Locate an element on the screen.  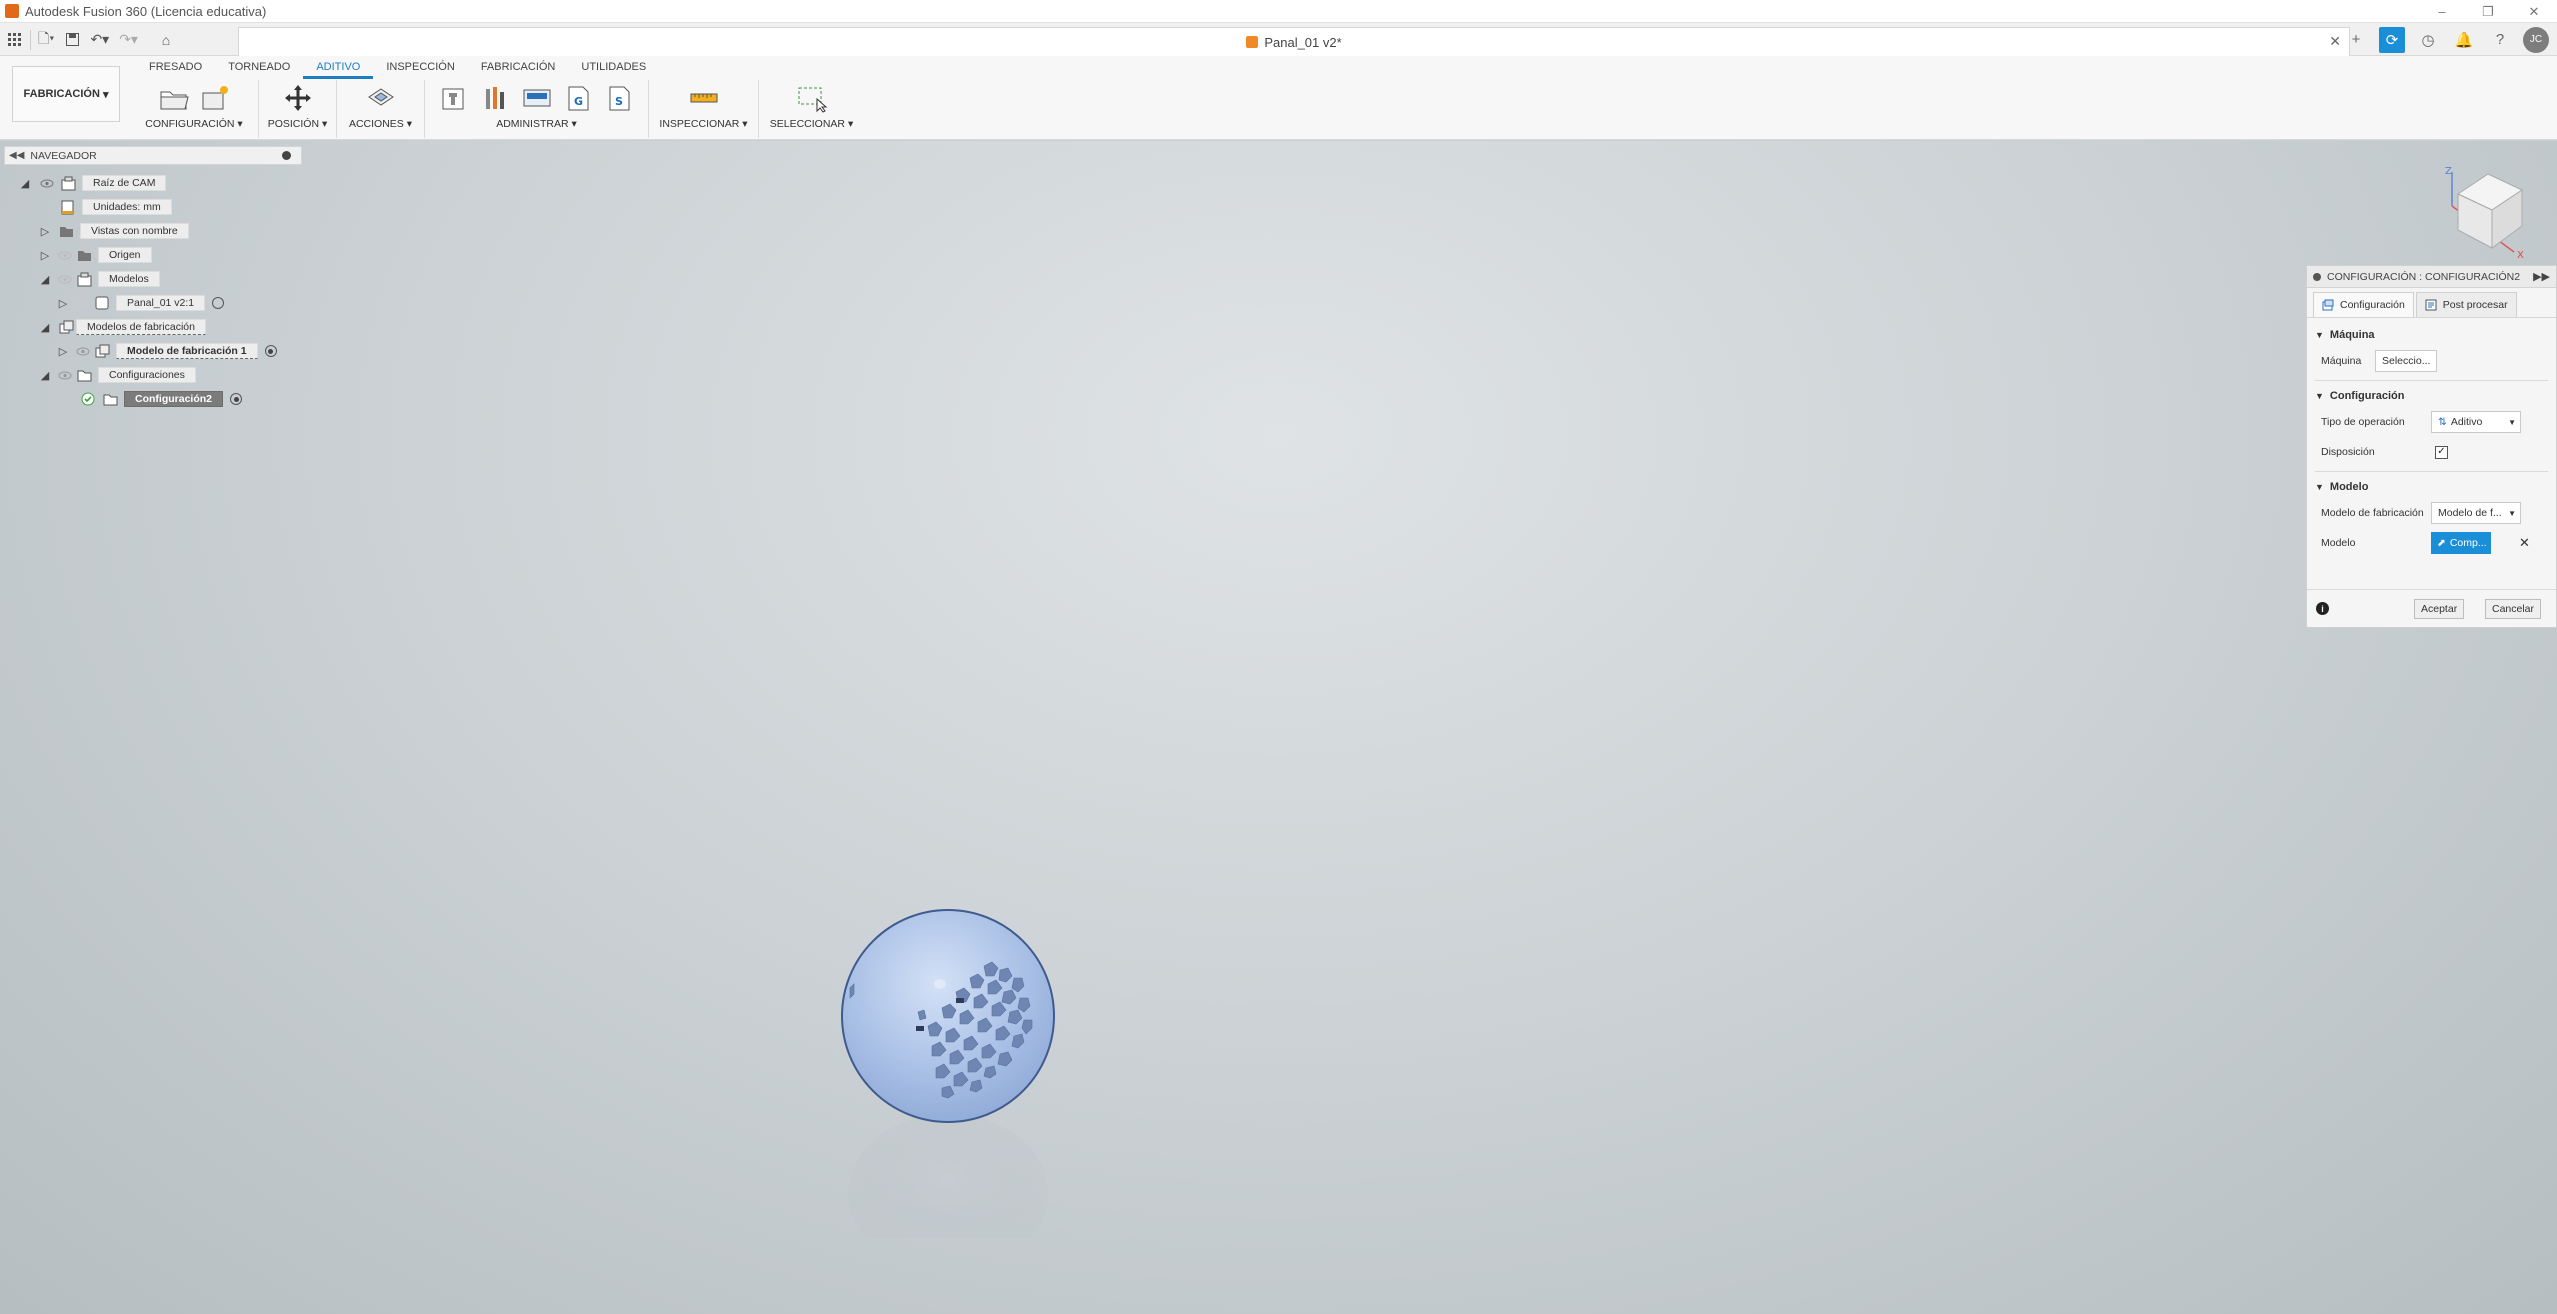
post-library-g-icon: G is located at coordinates (578, 98).